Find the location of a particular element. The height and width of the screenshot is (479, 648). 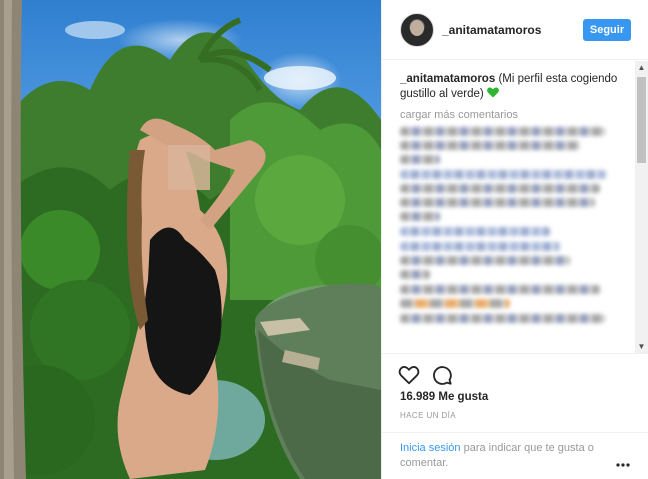

login-link: Inicia sesión is located at coordinates (430, 448).